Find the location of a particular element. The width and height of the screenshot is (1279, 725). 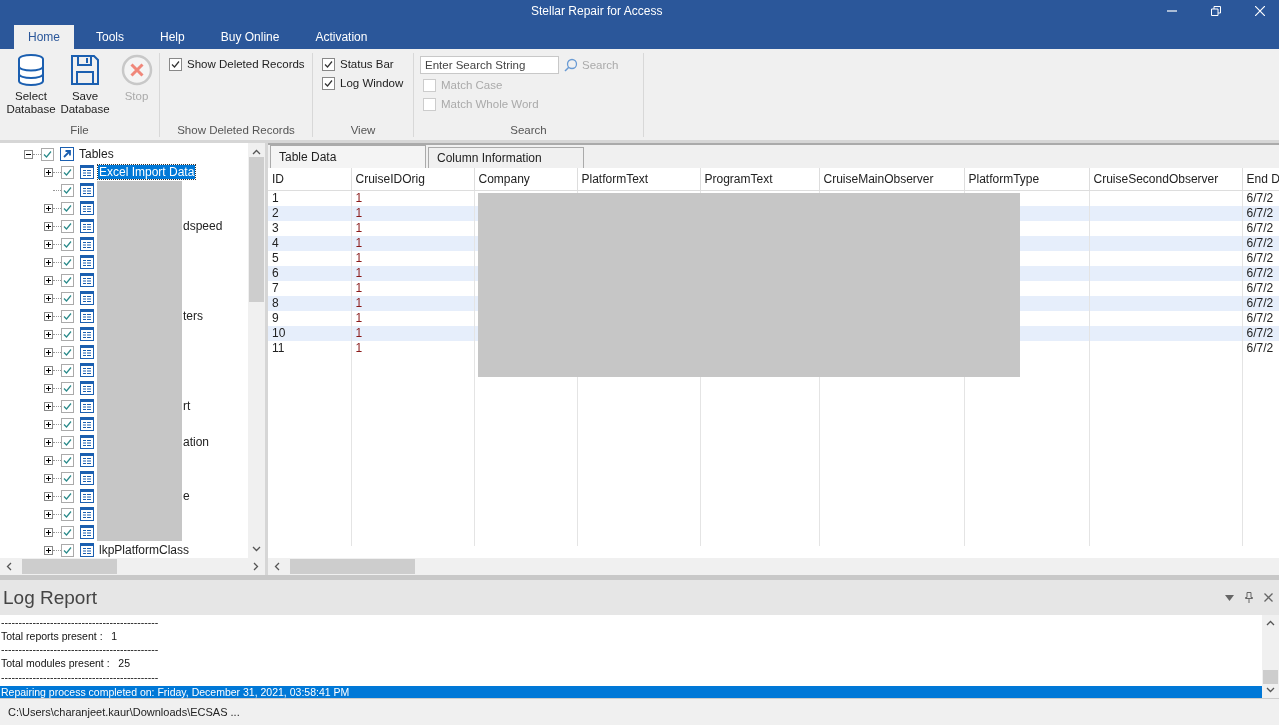

data-tab: Column Information is located at coordinates (506, 157).